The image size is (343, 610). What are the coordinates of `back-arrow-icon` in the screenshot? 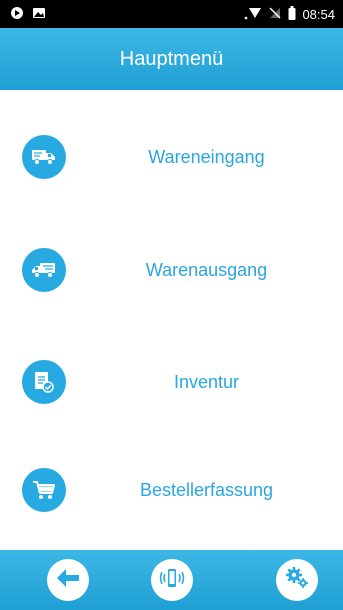 It's located at (68, 580).